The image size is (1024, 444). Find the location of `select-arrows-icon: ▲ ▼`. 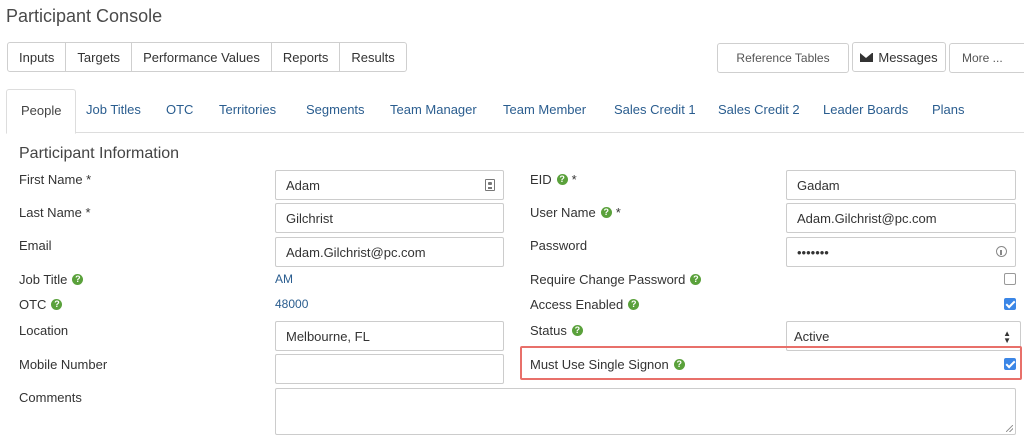

select-arrows-icon: ▲ ▼ is located at coordinates (1007, 337).